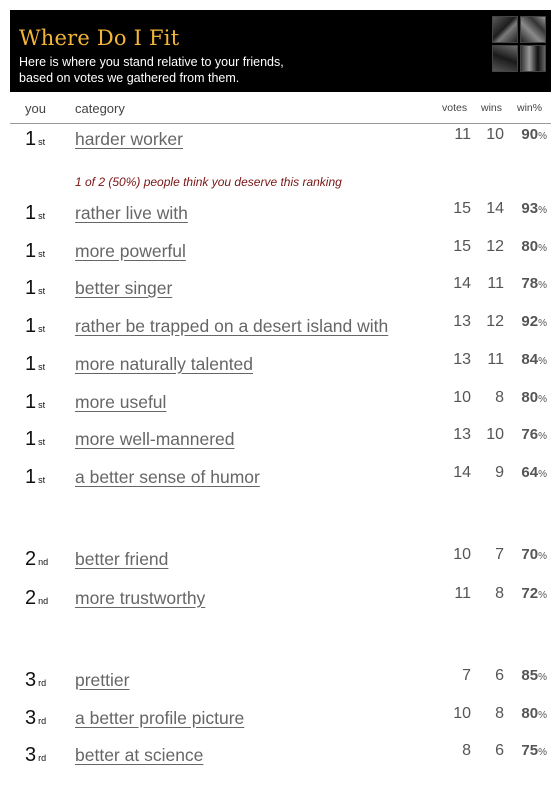 The height and width of the screenshot is (793, 560). I want to click on category-link: prettier, so click(102, 680).